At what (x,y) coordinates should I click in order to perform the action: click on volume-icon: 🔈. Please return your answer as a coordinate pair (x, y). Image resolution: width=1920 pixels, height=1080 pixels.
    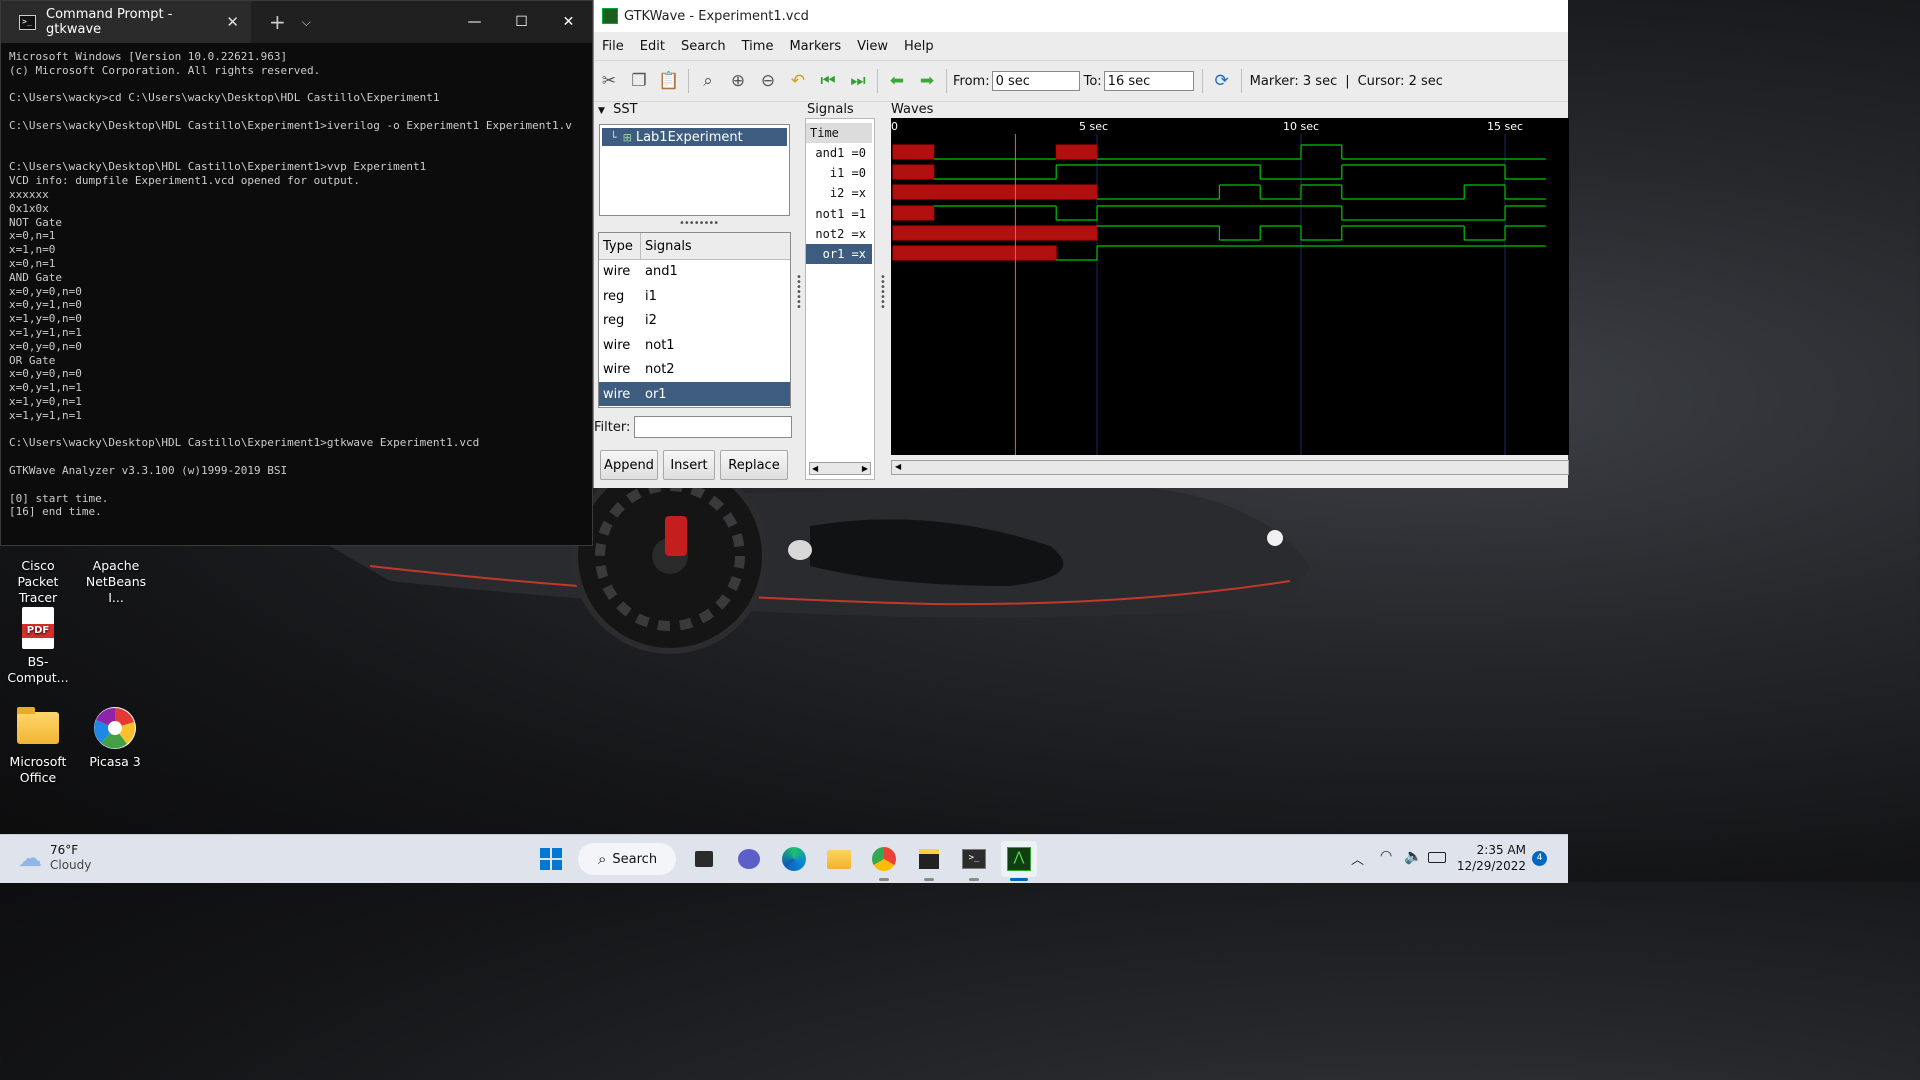
    Looking at the image, I should click on (1413, 856).